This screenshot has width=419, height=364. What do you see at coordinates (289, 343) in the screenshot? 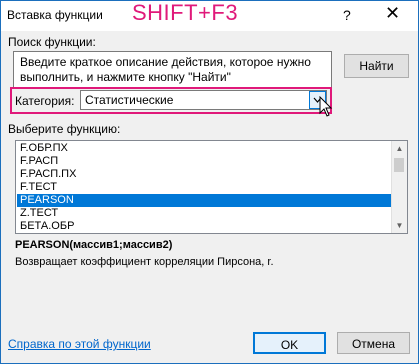
I see `ok-button: OK` at bounding box center [289, 343].